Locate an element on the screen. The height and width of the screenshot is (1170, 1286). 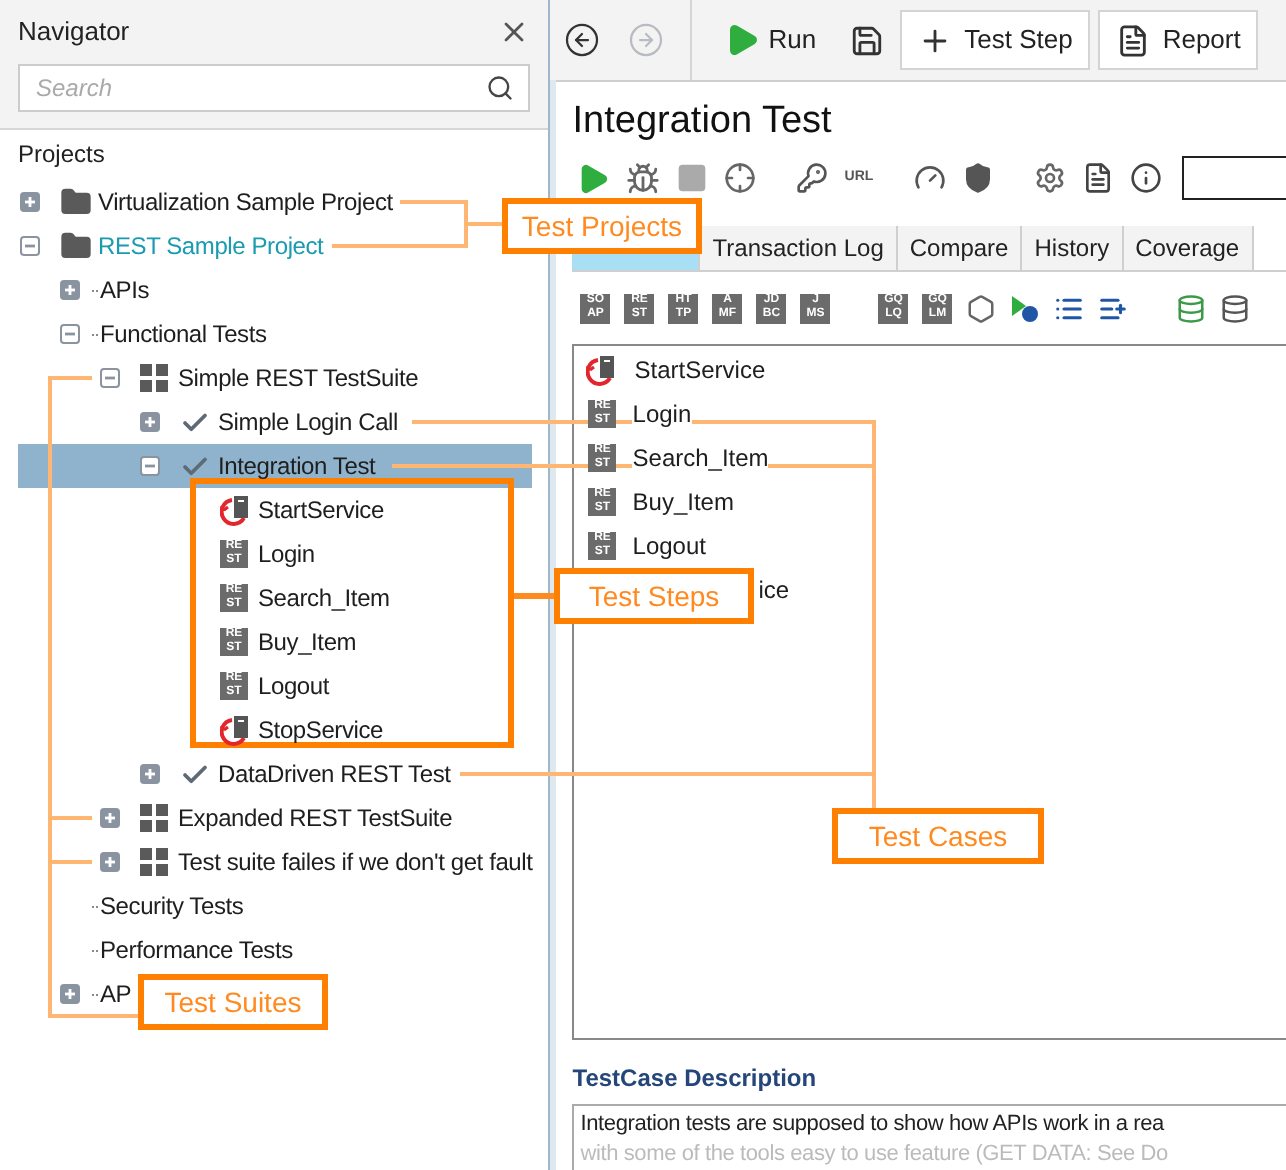
save-icon is located at coordinates (866, 40).